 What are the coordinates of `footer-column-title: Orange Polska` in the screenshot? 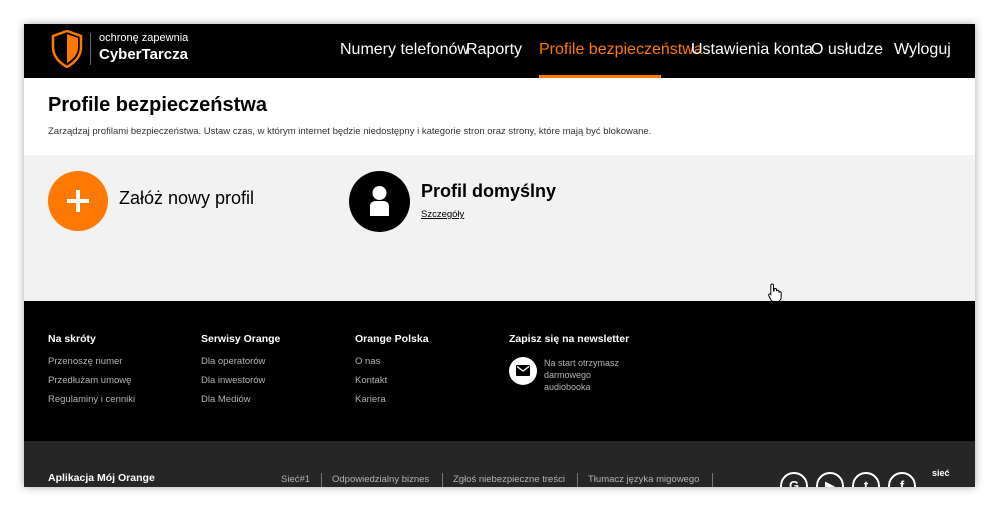 It's located at (392, 339).